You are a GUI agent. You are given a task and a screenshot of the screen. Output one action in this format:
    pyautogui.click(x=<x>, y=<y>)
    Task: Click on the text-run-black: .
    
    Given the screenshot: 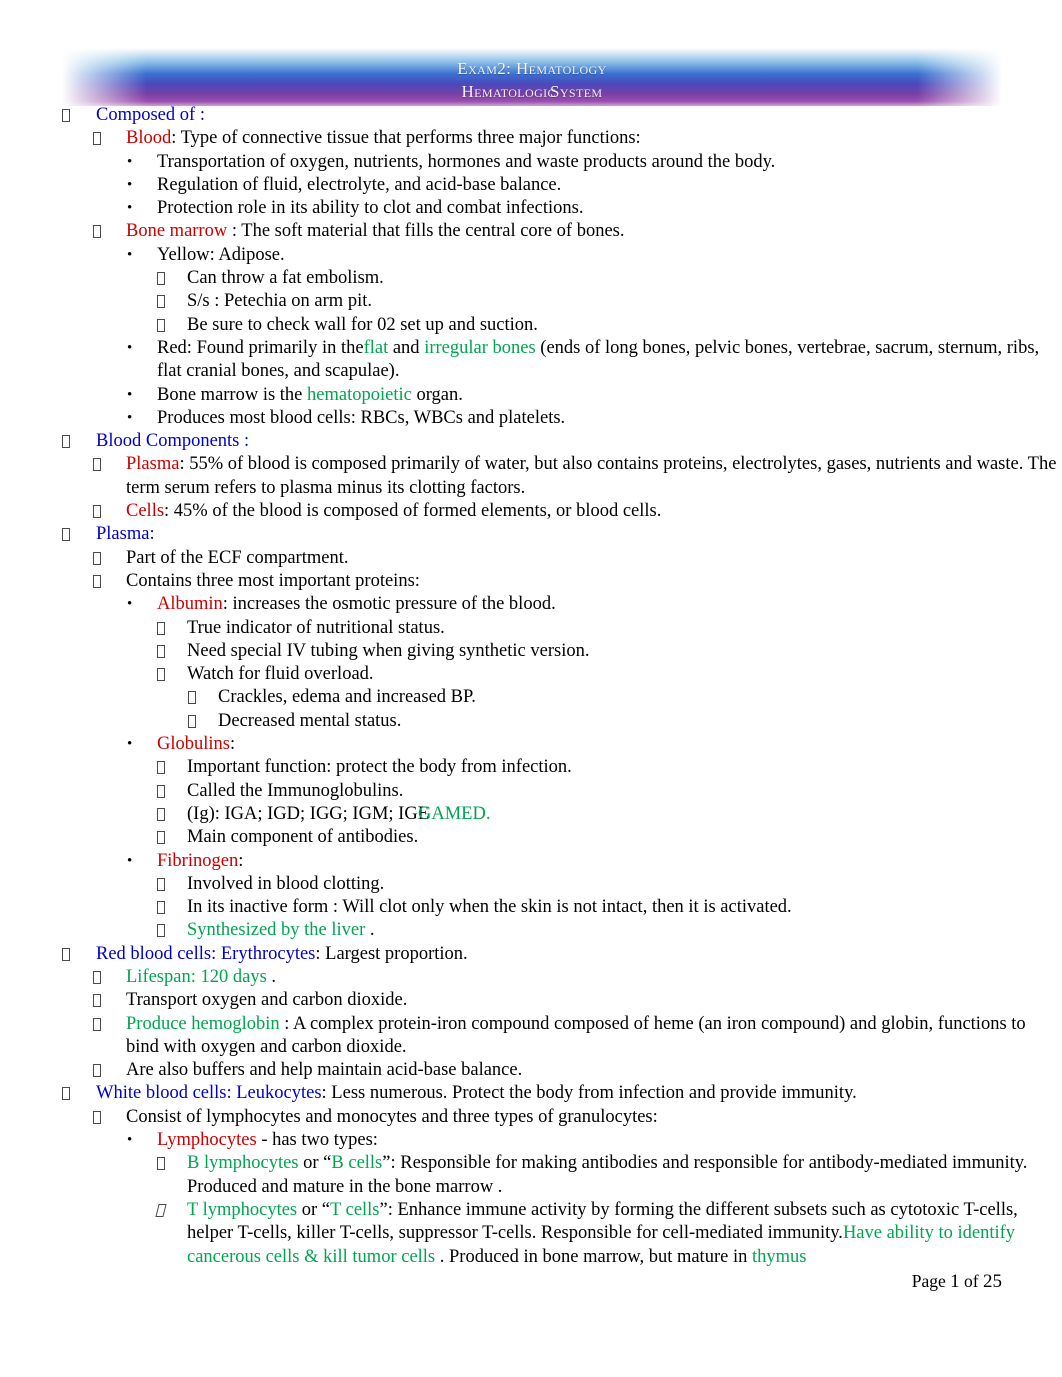 What is the action you would take?
    pyautogui.click(x=271, y=976)
    